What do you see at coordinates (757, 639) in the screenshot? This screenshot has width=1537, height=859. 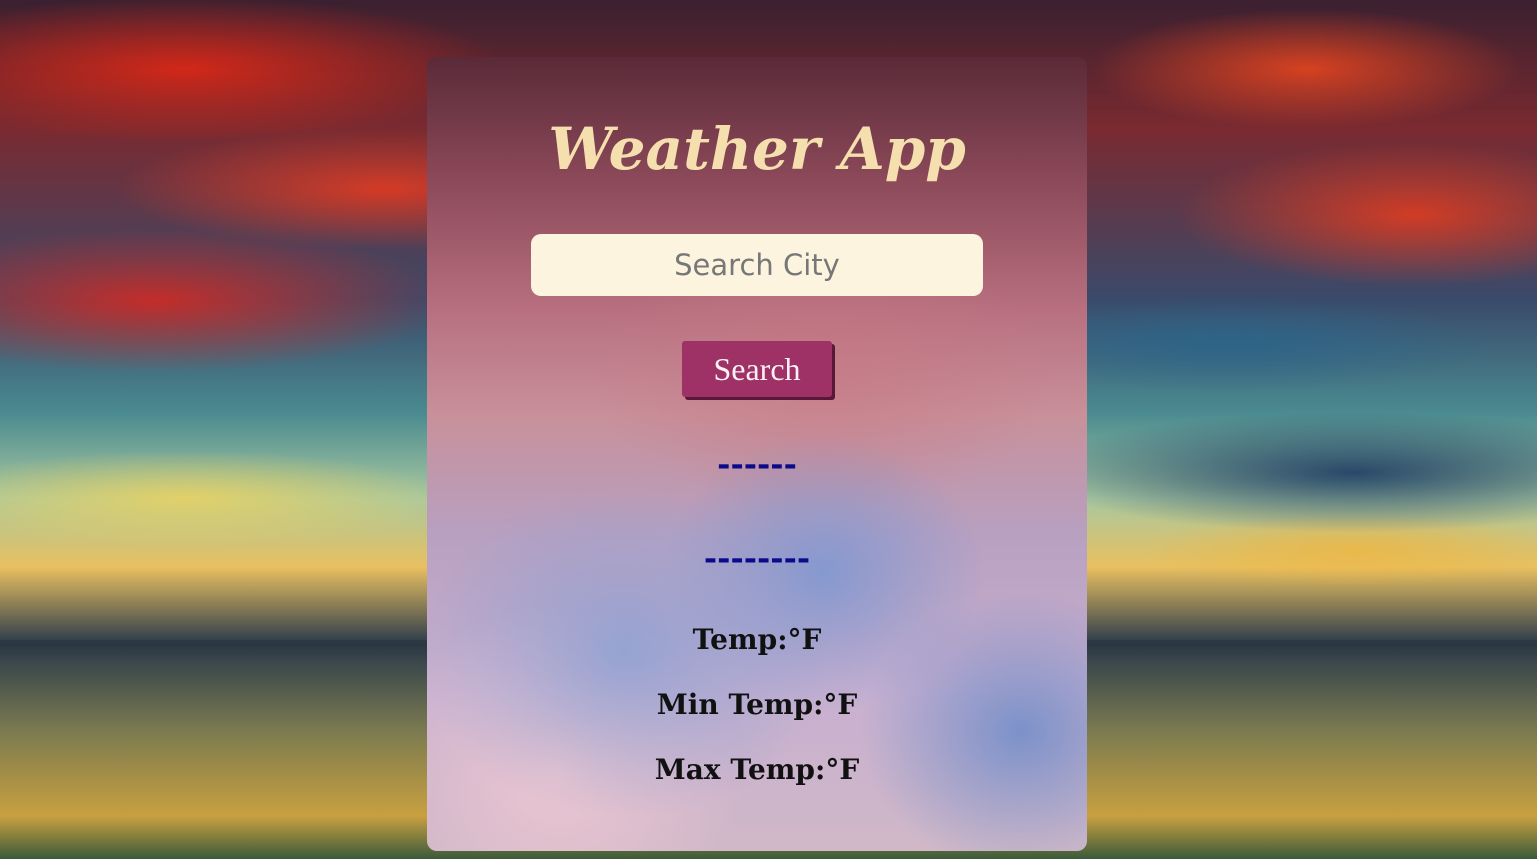 I see `temperature-label: Temp:°F` at bounding box center [757, 639].